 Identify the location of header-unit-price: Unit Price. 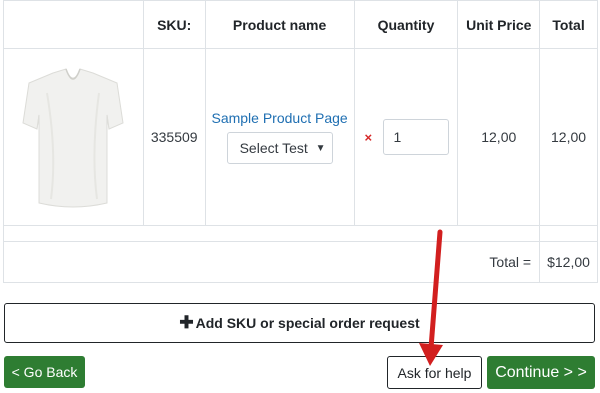
(499, 24).